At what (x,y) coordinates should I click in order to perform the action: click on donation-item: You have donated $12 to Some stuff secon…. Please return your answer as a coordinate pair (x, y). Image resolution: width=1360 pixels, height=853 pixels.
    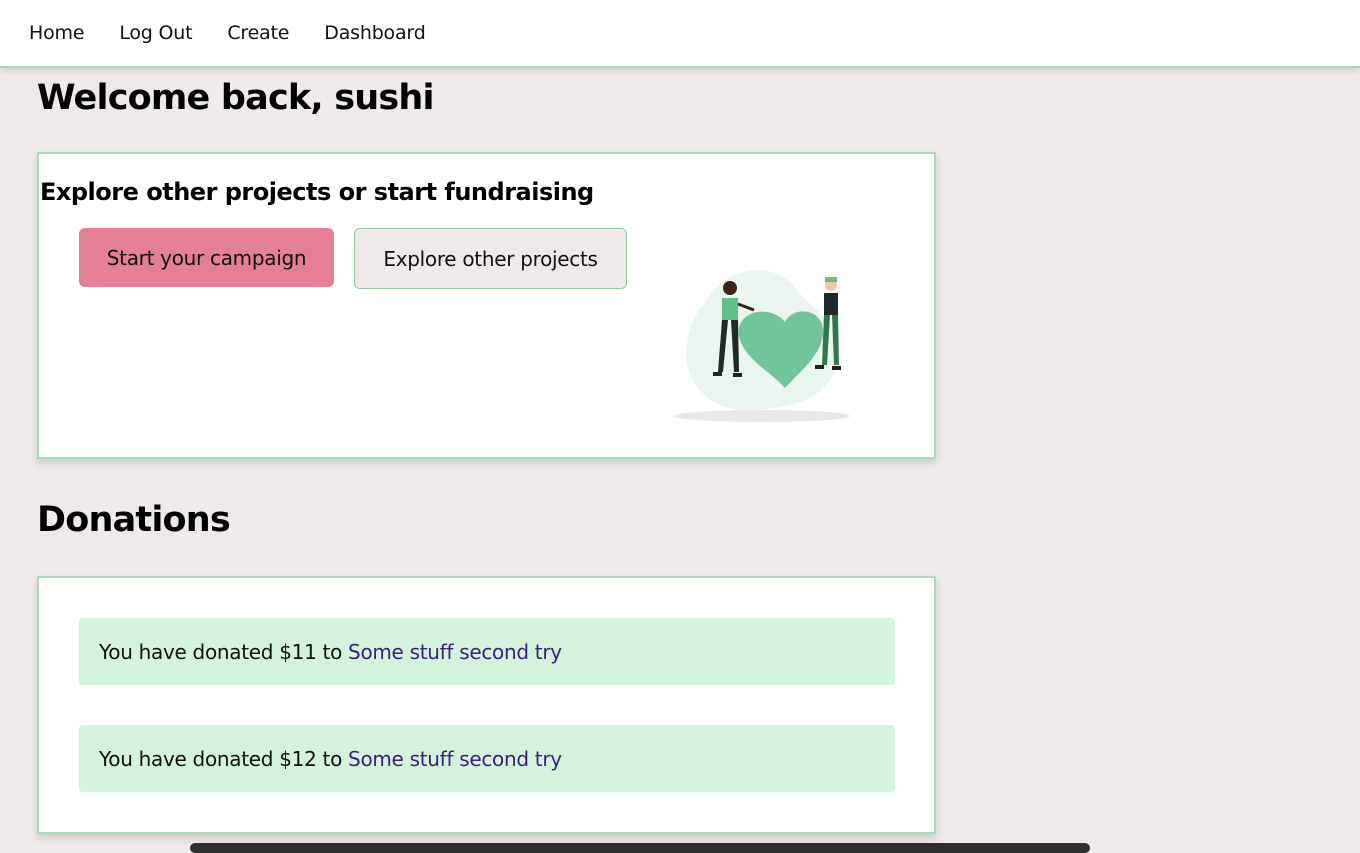
    Looking at the image, I should click on (487, 758).